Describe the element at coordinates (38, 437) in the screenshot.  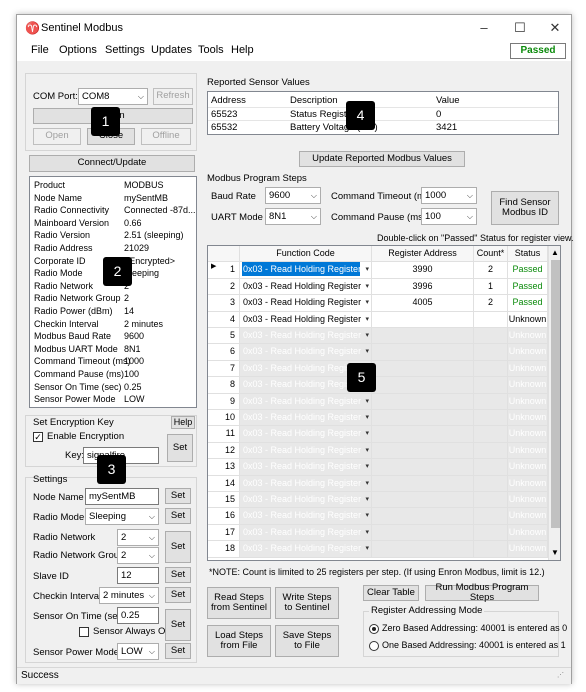
I see `enable-encryption-checkbox: ✓` at that location.